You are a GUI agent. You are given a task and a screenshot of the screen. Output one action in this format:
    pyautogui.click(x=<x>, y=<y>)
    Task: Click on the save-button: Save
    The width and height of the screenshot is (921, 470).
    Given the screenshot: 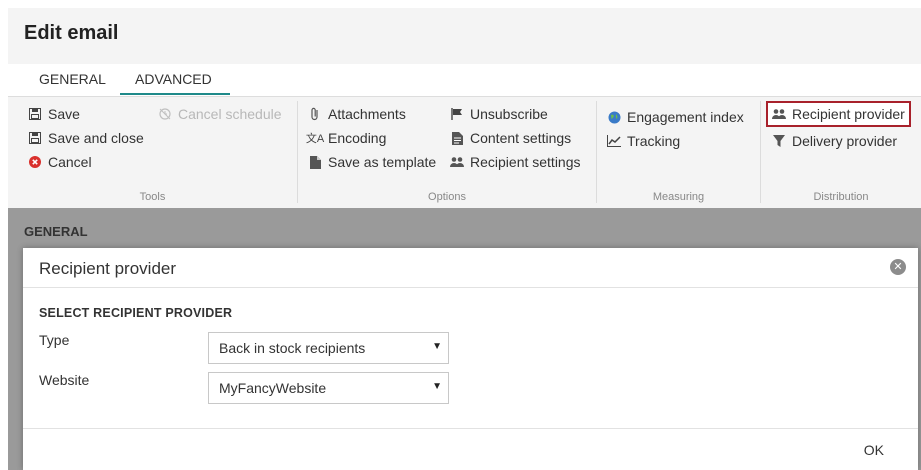 What is the action you would take?
    pyautogui.click(x=54, y=114)
    